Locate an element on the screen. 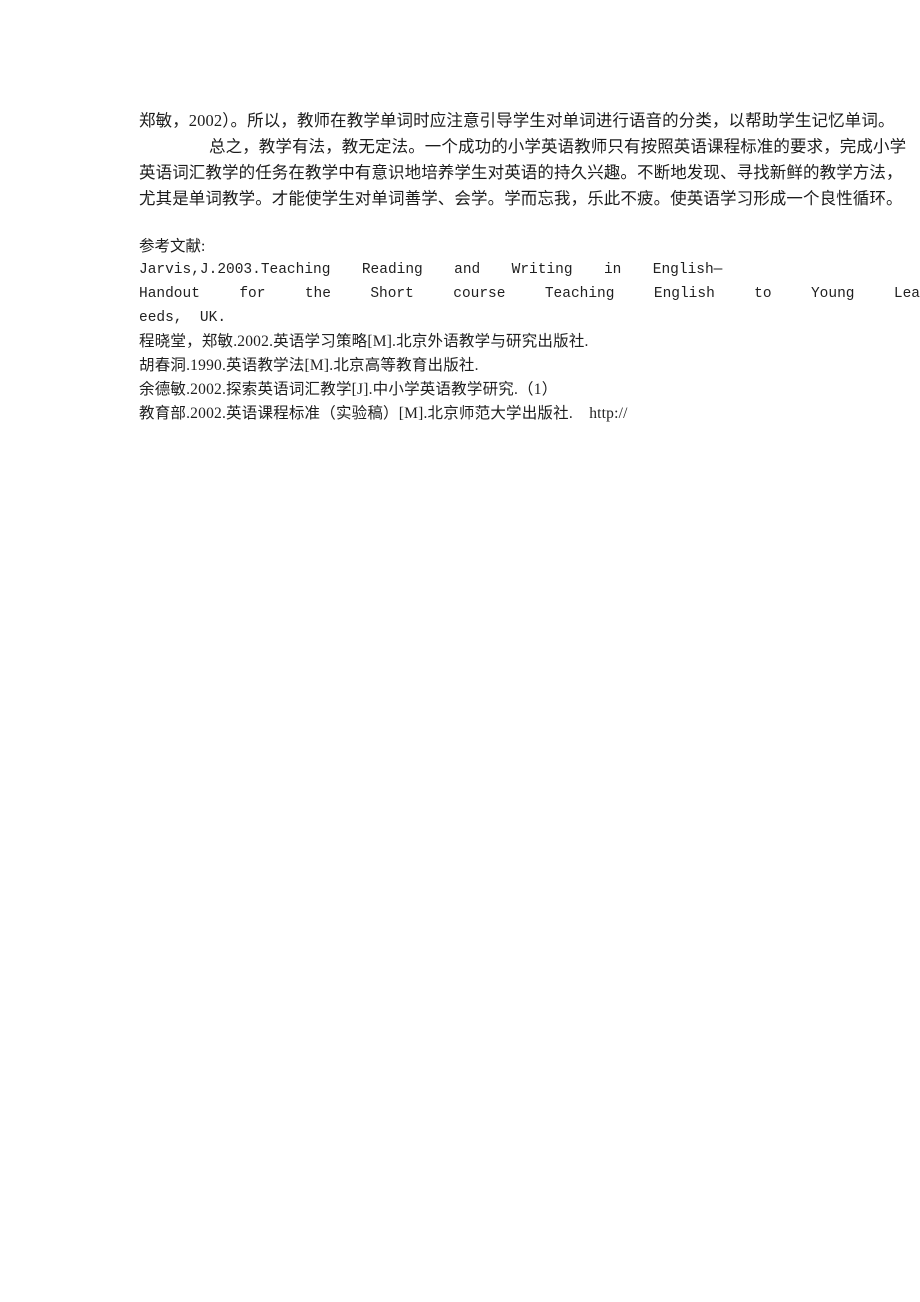 The width and height of the screenshot is (920, 1302). reference-entry: 程晓堂，郑敏.2002.英语学习策略[M].北京外语教学与研究出版社. is located at coordinates (364, 341).